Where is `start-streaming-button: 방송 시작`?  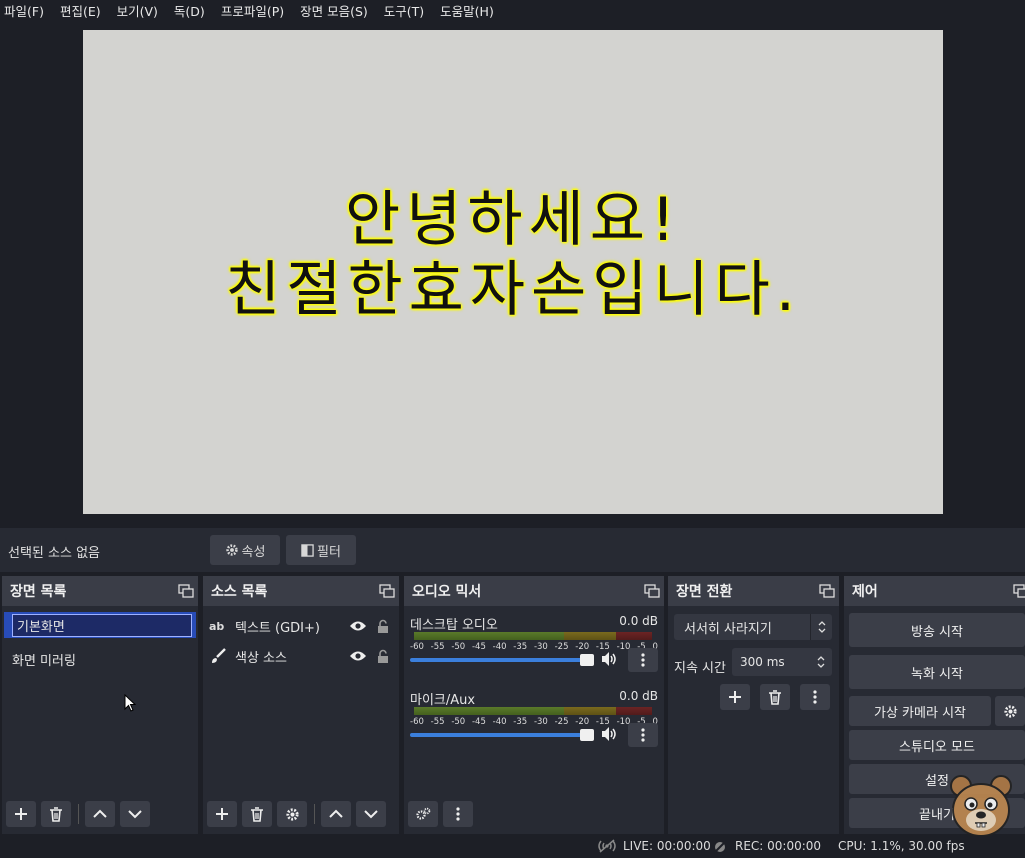 start-streaming-button: 방송 시작 is located at coordinates (937, 630).